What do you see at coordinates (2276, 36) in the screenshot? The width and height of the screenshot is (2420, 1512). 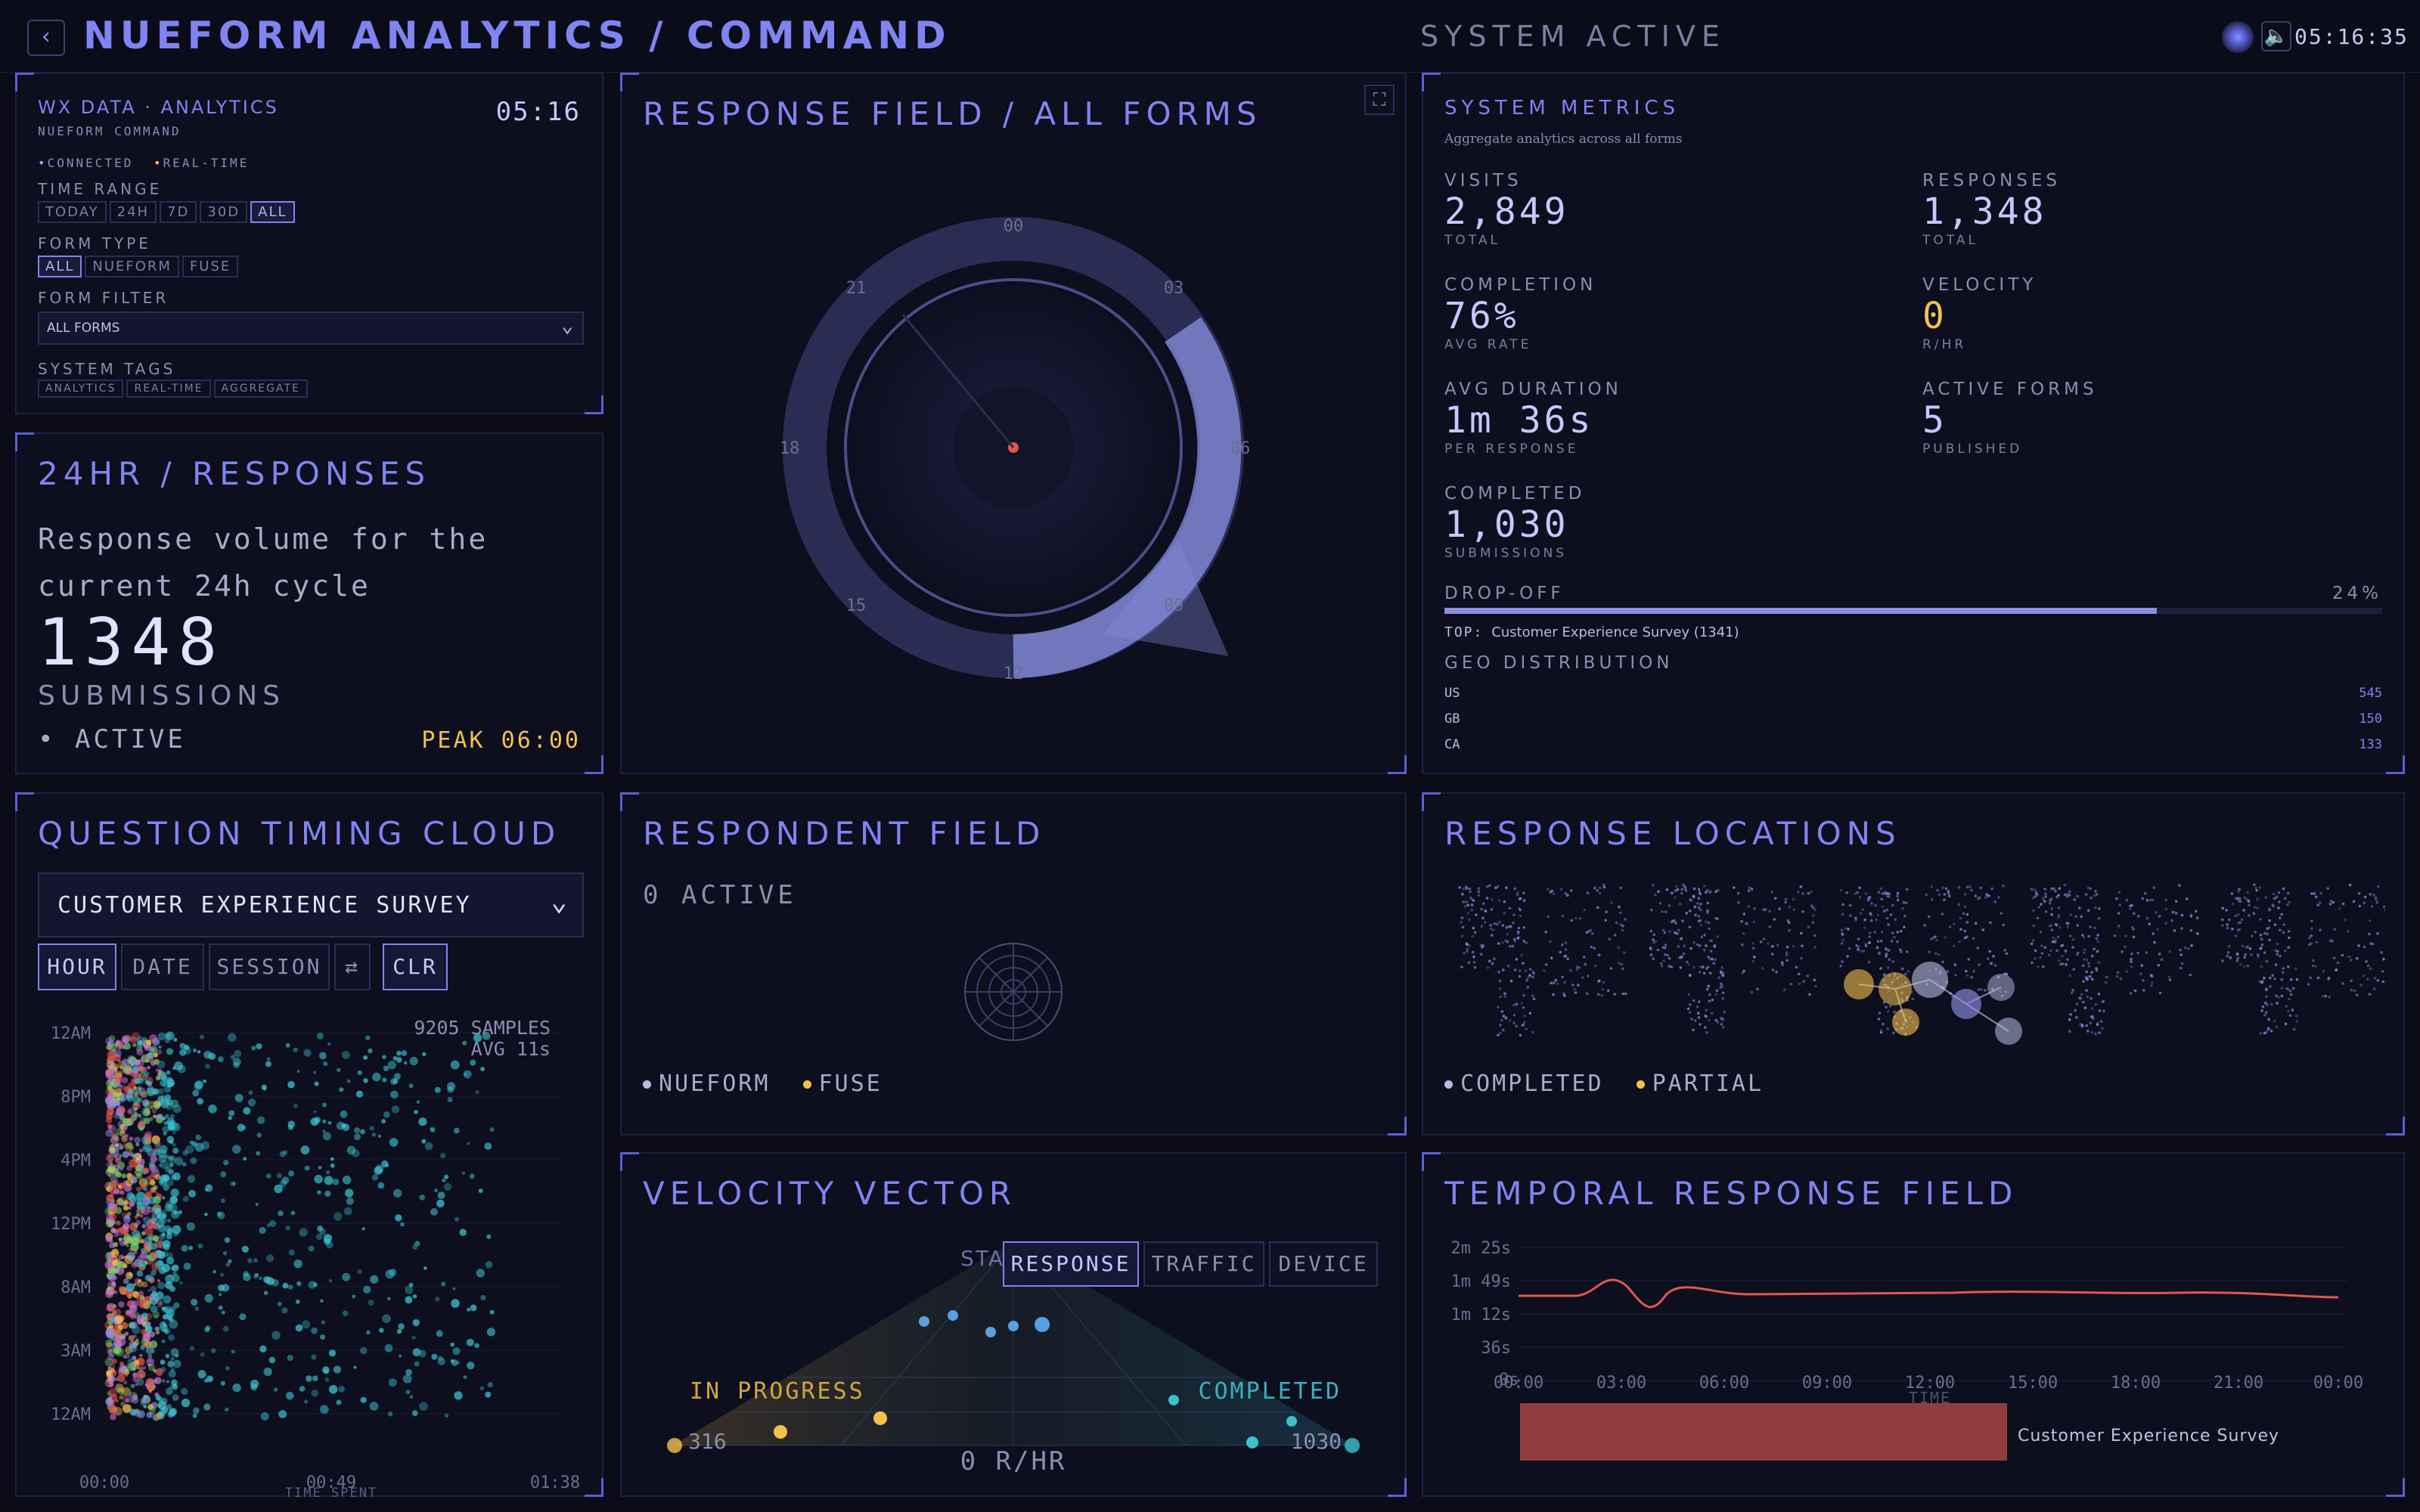 I see `sound-toggle: 🔈` at bounding box center [2276, 36].